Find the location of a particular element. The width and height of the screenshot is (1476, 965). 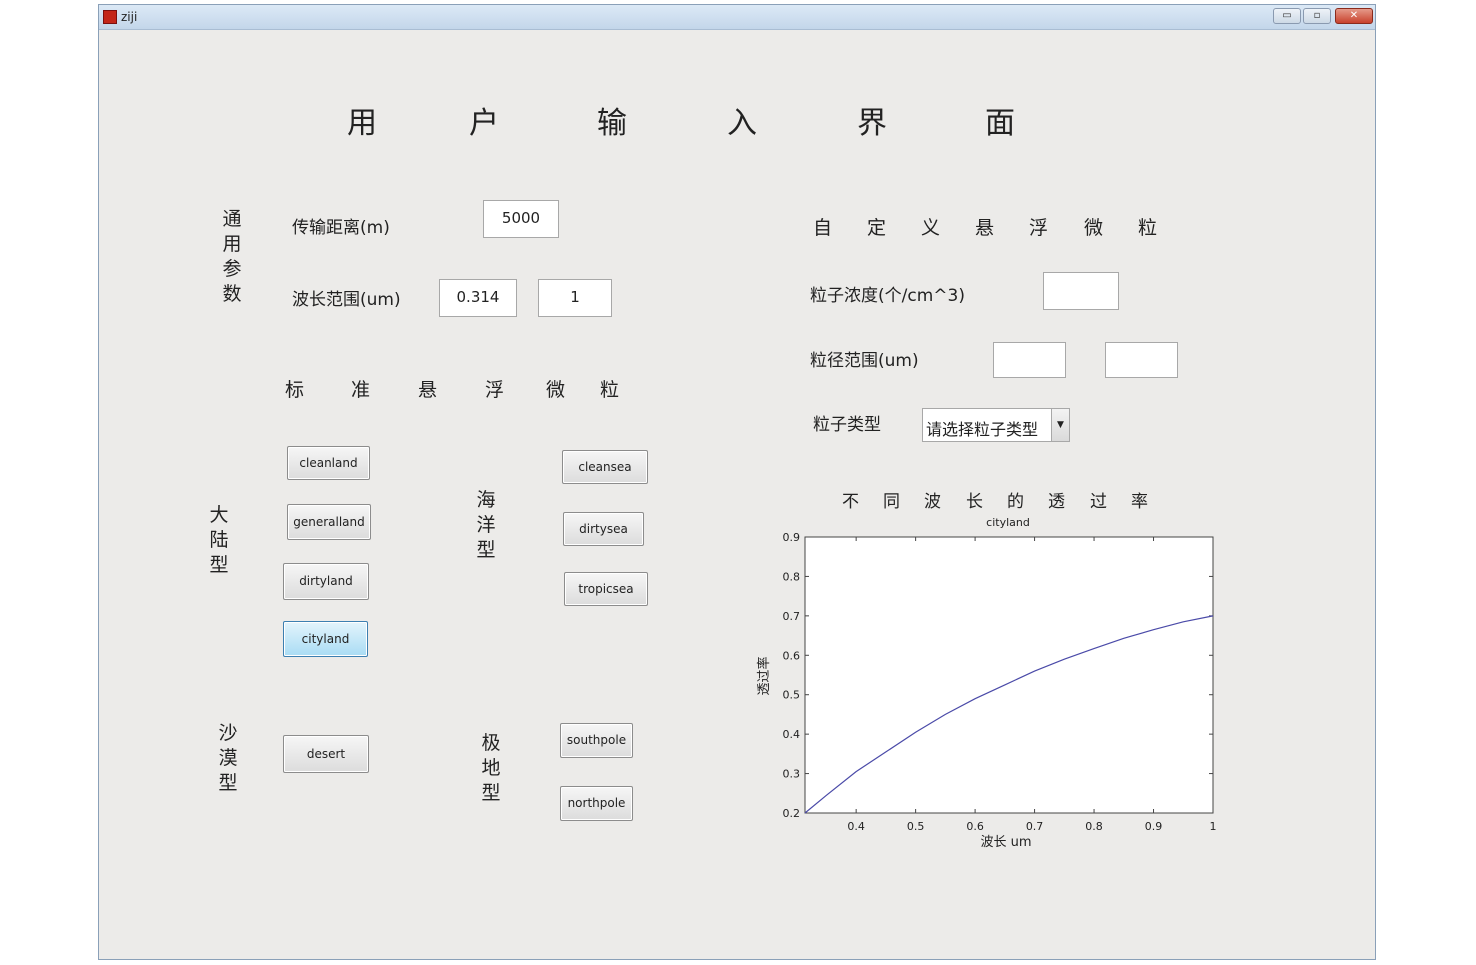

y-tick-label: 0.8 is located at coordinates (792, 576).